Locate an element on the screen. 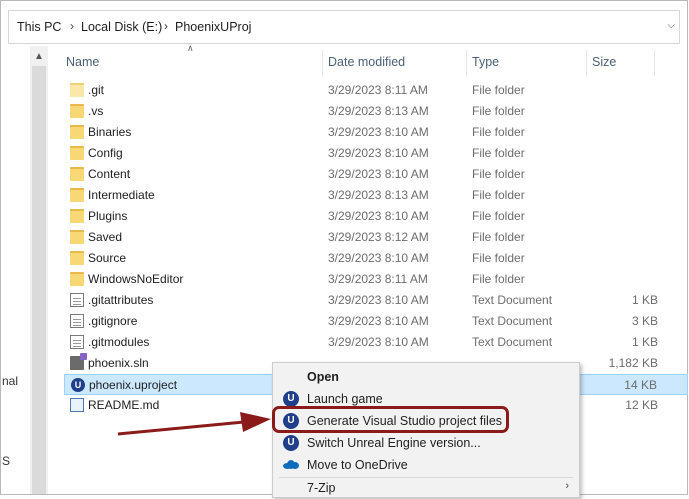 Image resolution: width=689 pixels, height=499 pixels. menu-item-label: 7-Zip is located at coordinates (321, 488).